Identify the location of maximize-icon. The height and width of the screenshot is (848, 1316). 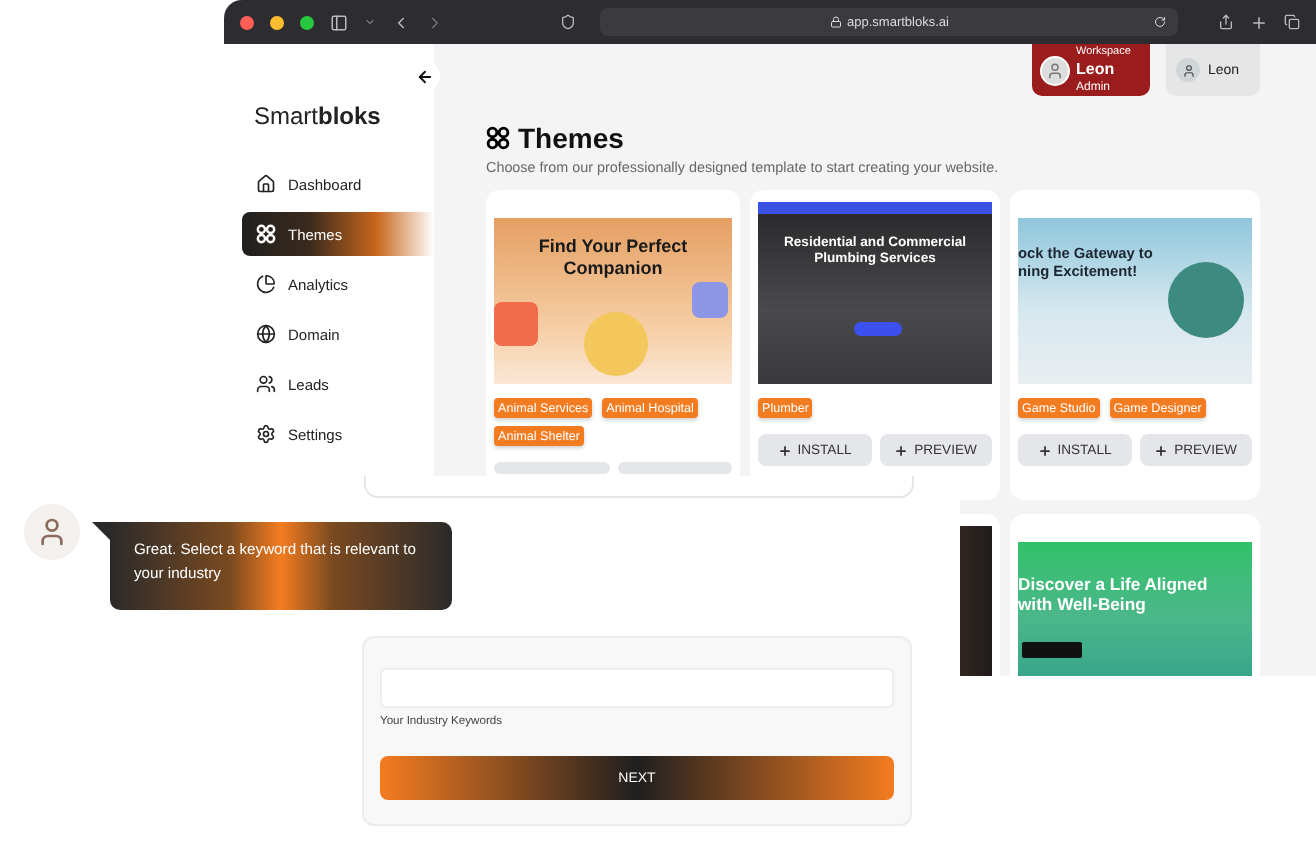
(307, 22).